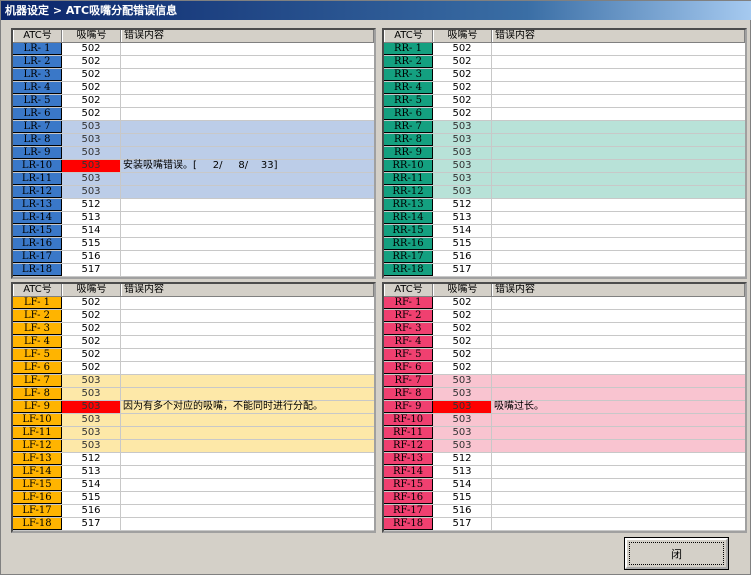  I want to click on table-row: RF-13 512, so click(564, 459).